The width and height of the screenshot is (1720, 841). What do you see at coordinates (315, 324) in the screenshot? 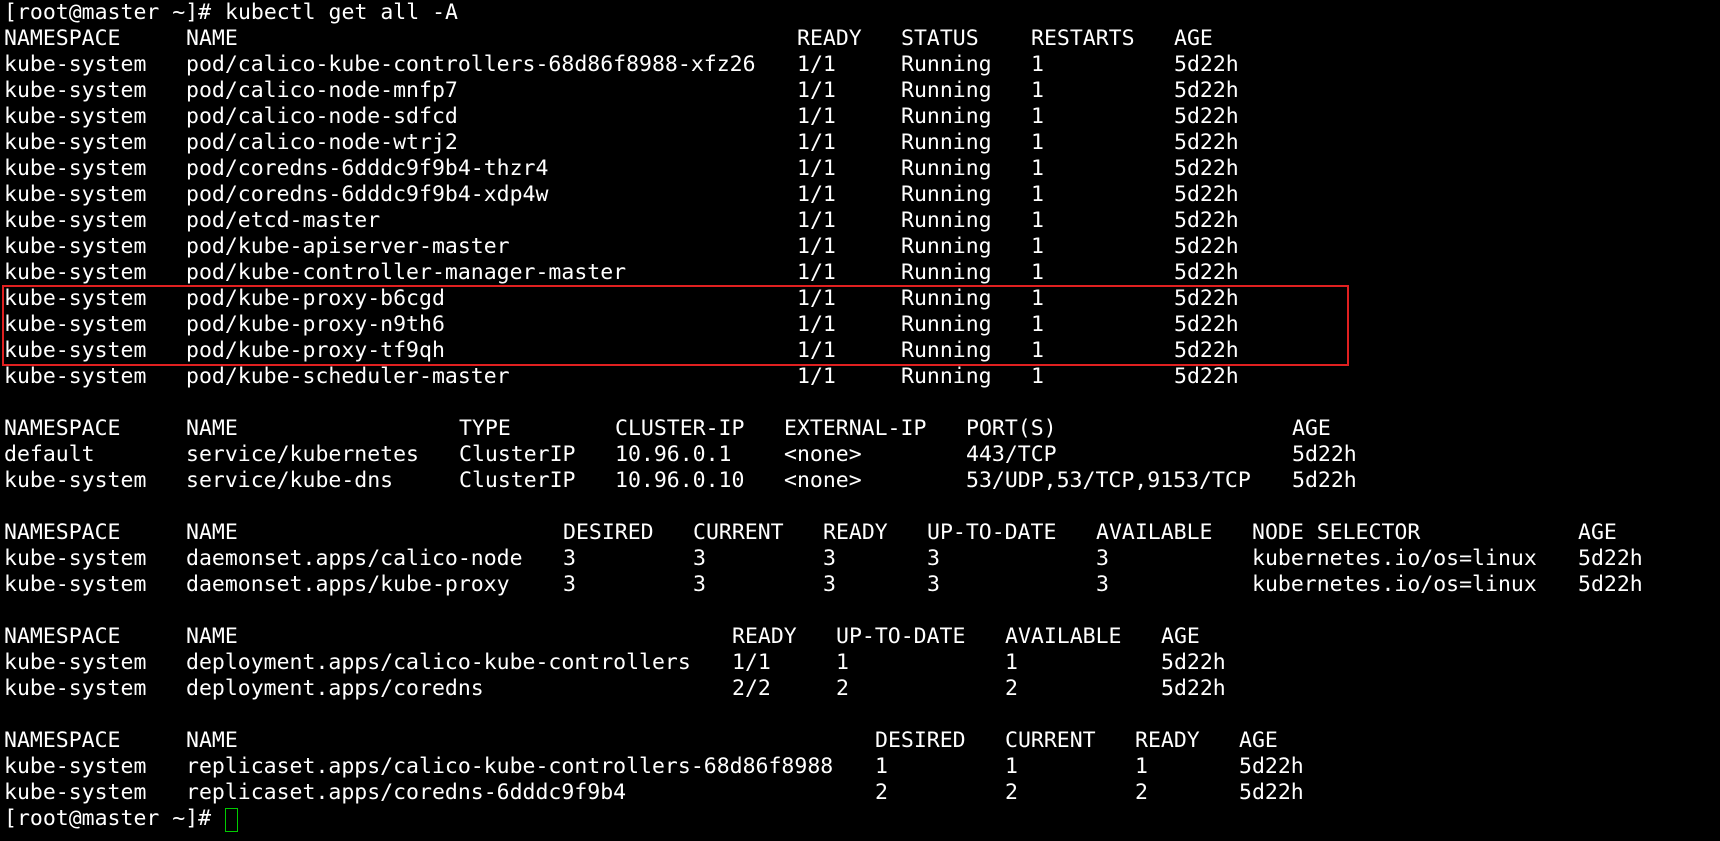
I see `table-cell: pod/kube-proxy-n9th6` at bounding box center [315, 324].